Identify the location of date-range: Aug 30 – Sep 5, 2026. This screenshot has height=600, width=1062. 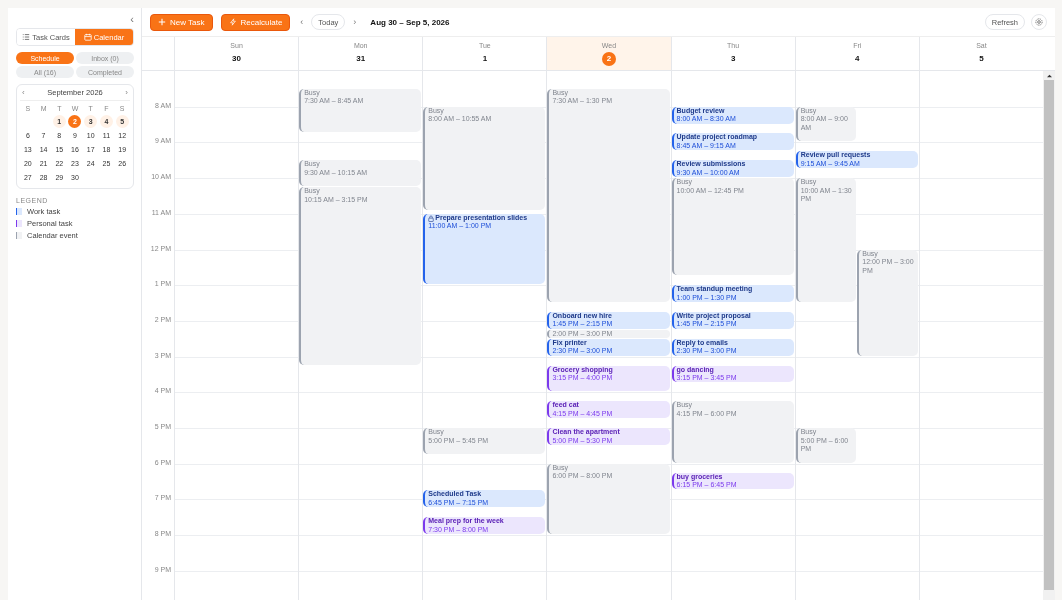
(410, 22).